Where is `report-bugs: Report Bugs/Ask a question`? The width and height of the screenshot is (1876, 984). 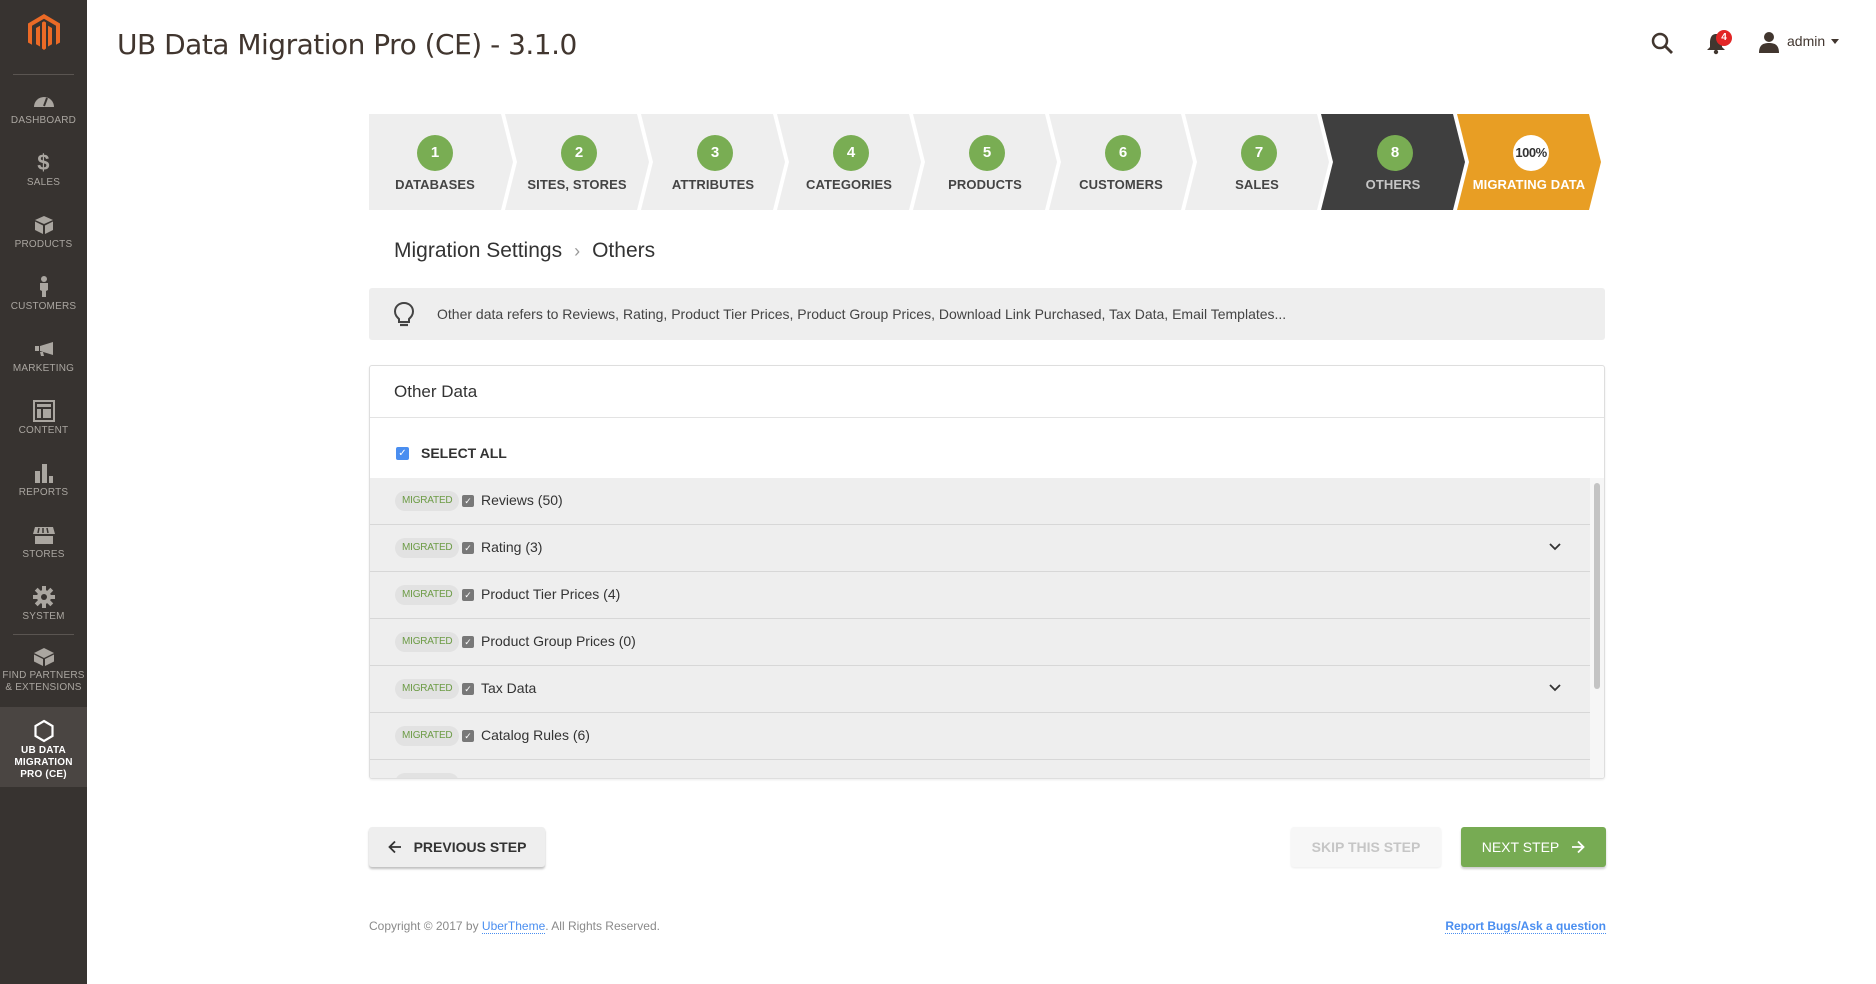 report-bugs: Report Bugs/Ask a question is located at coordinates (1523, 926).